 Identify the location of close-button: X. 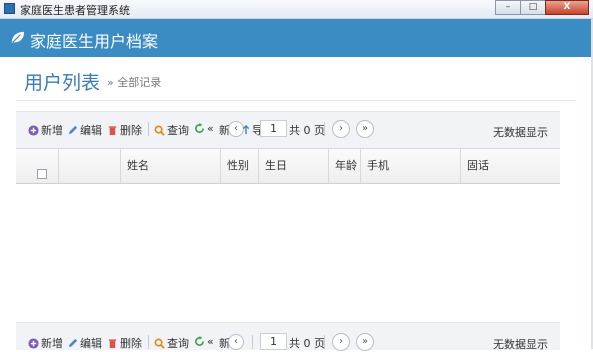
(567, 7).